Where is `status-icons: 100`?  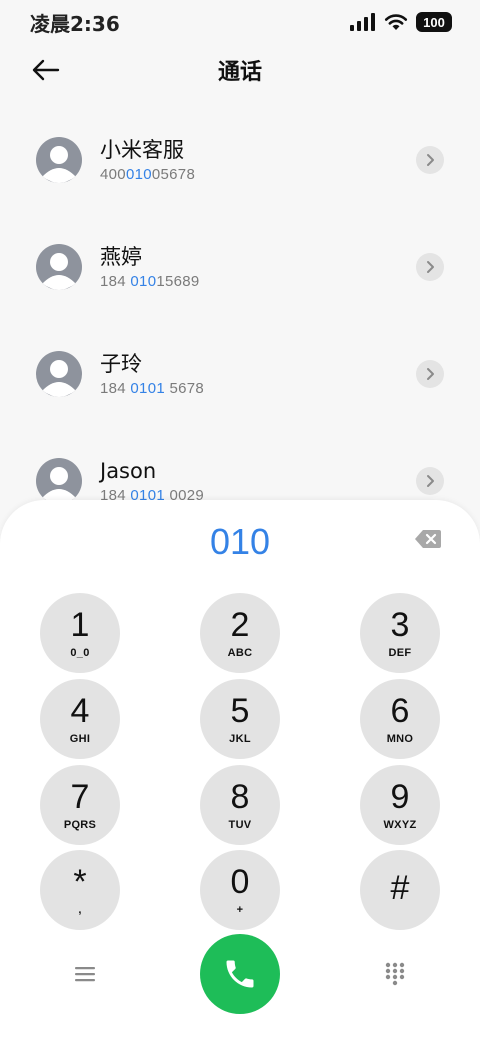 status-icons: 100 is located at coordinates (401, 22).